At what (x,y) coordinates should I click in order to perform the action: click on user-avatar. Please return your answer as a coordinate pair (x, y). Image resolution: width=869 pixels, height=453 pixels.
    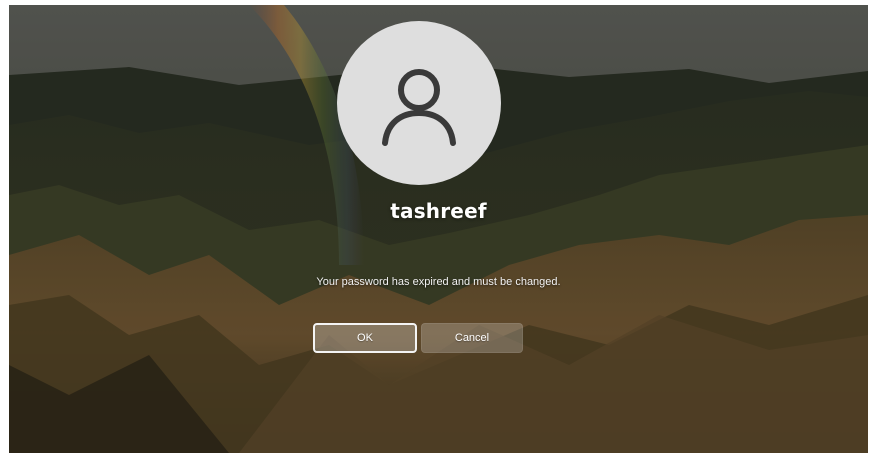
    Looking at the image, I should click on (419, 103).